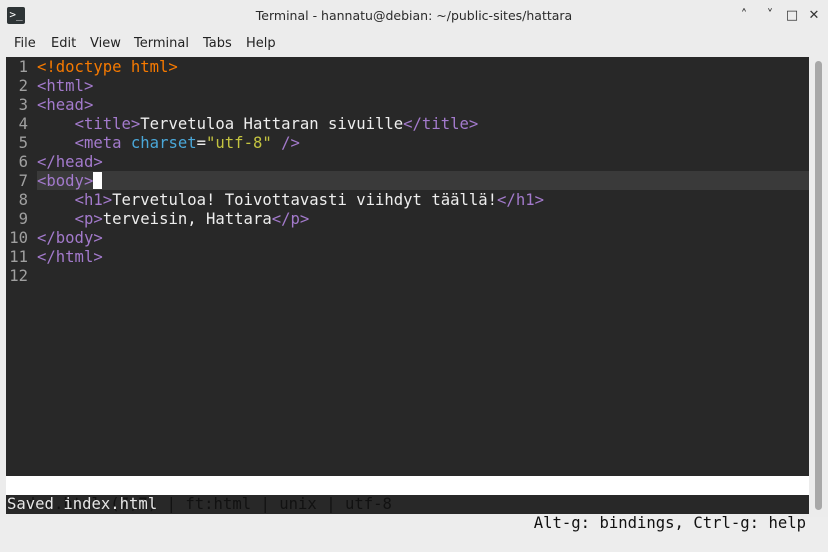 The image size is (828, 552). Describe the element at coordinates (23, 143) in the screenshot. I see `line-number: 5` at that location.